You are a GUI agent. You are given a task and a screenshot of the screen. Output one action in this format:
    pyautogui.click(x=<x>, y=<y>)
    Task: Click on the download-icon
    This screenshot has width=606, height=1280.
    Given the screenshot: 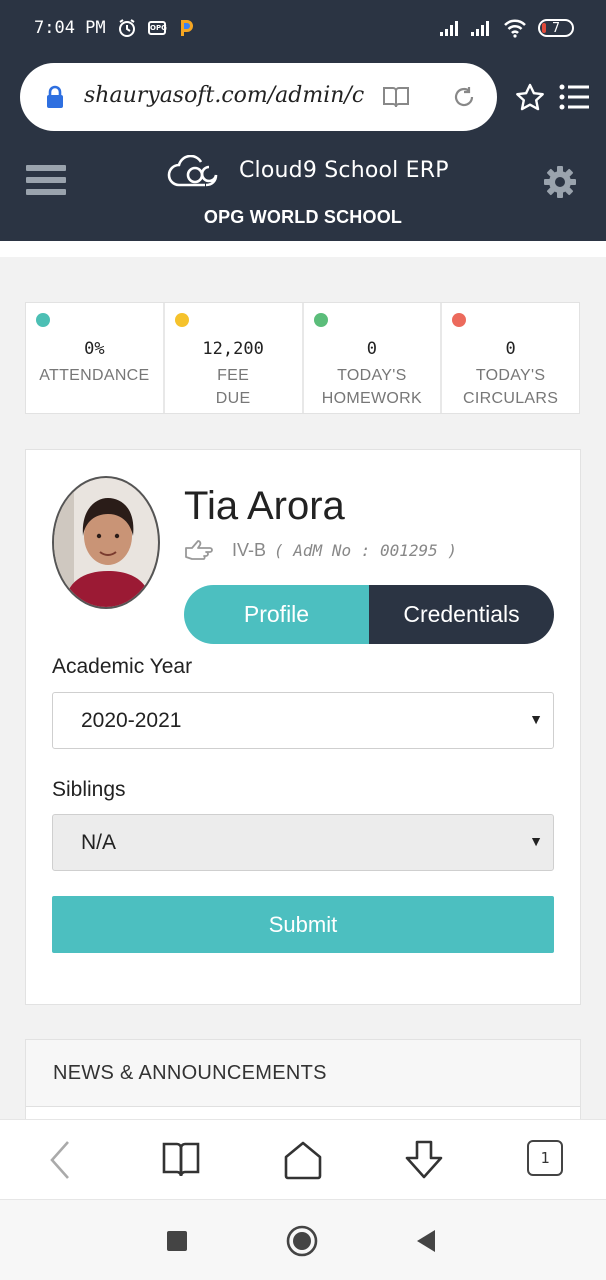 What is the action you would take?
    pyautogui.click(x=424, y=1160)
    